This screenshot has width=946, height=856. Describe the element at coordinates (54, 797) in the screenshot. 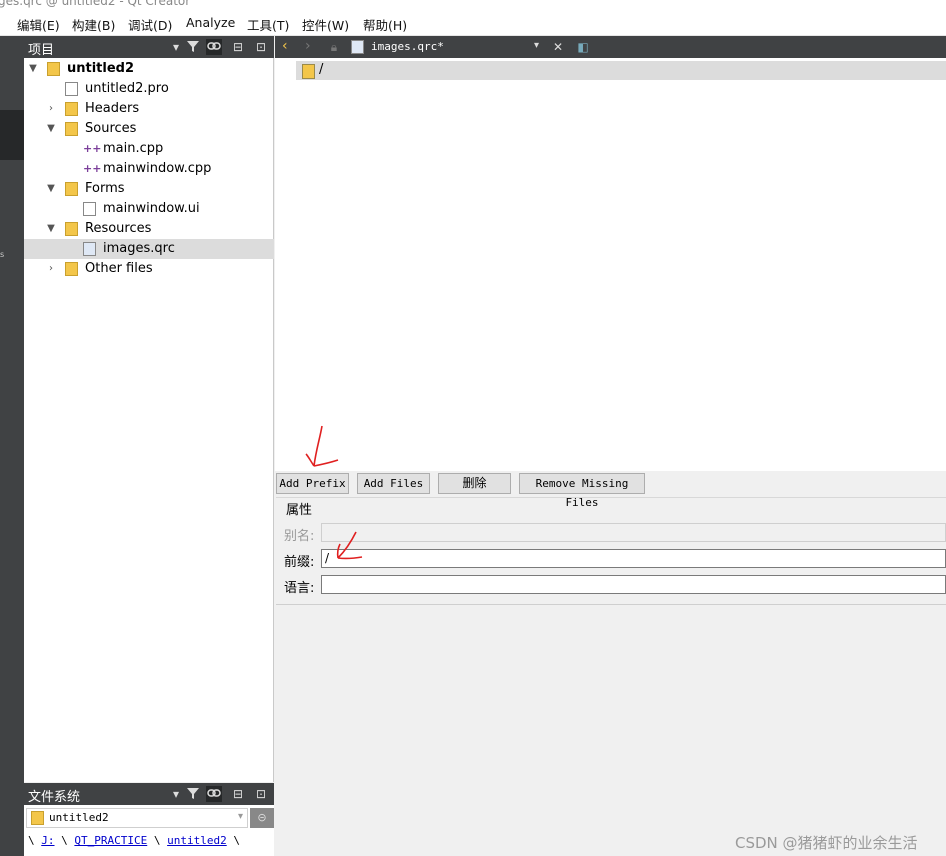

I see `filesystem-pane-title: 文件系统` at that location.